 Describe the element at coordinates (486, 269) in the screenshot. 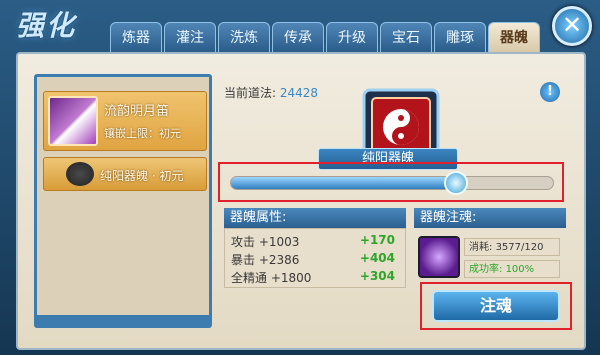

I see `success-rate-label: 成功率:` at that location.